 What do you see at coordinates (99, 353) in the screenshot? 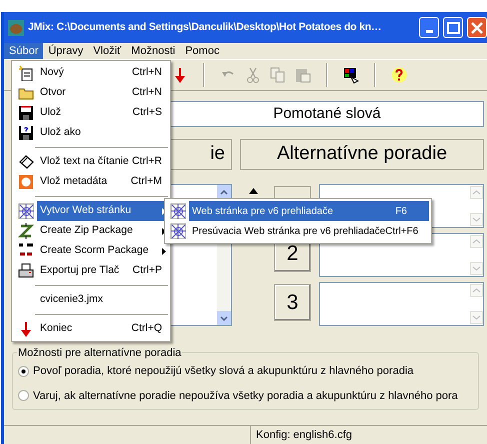
I see `group-title: Možnosti pre alternatívne poradia` at bounding box center [99, 353].